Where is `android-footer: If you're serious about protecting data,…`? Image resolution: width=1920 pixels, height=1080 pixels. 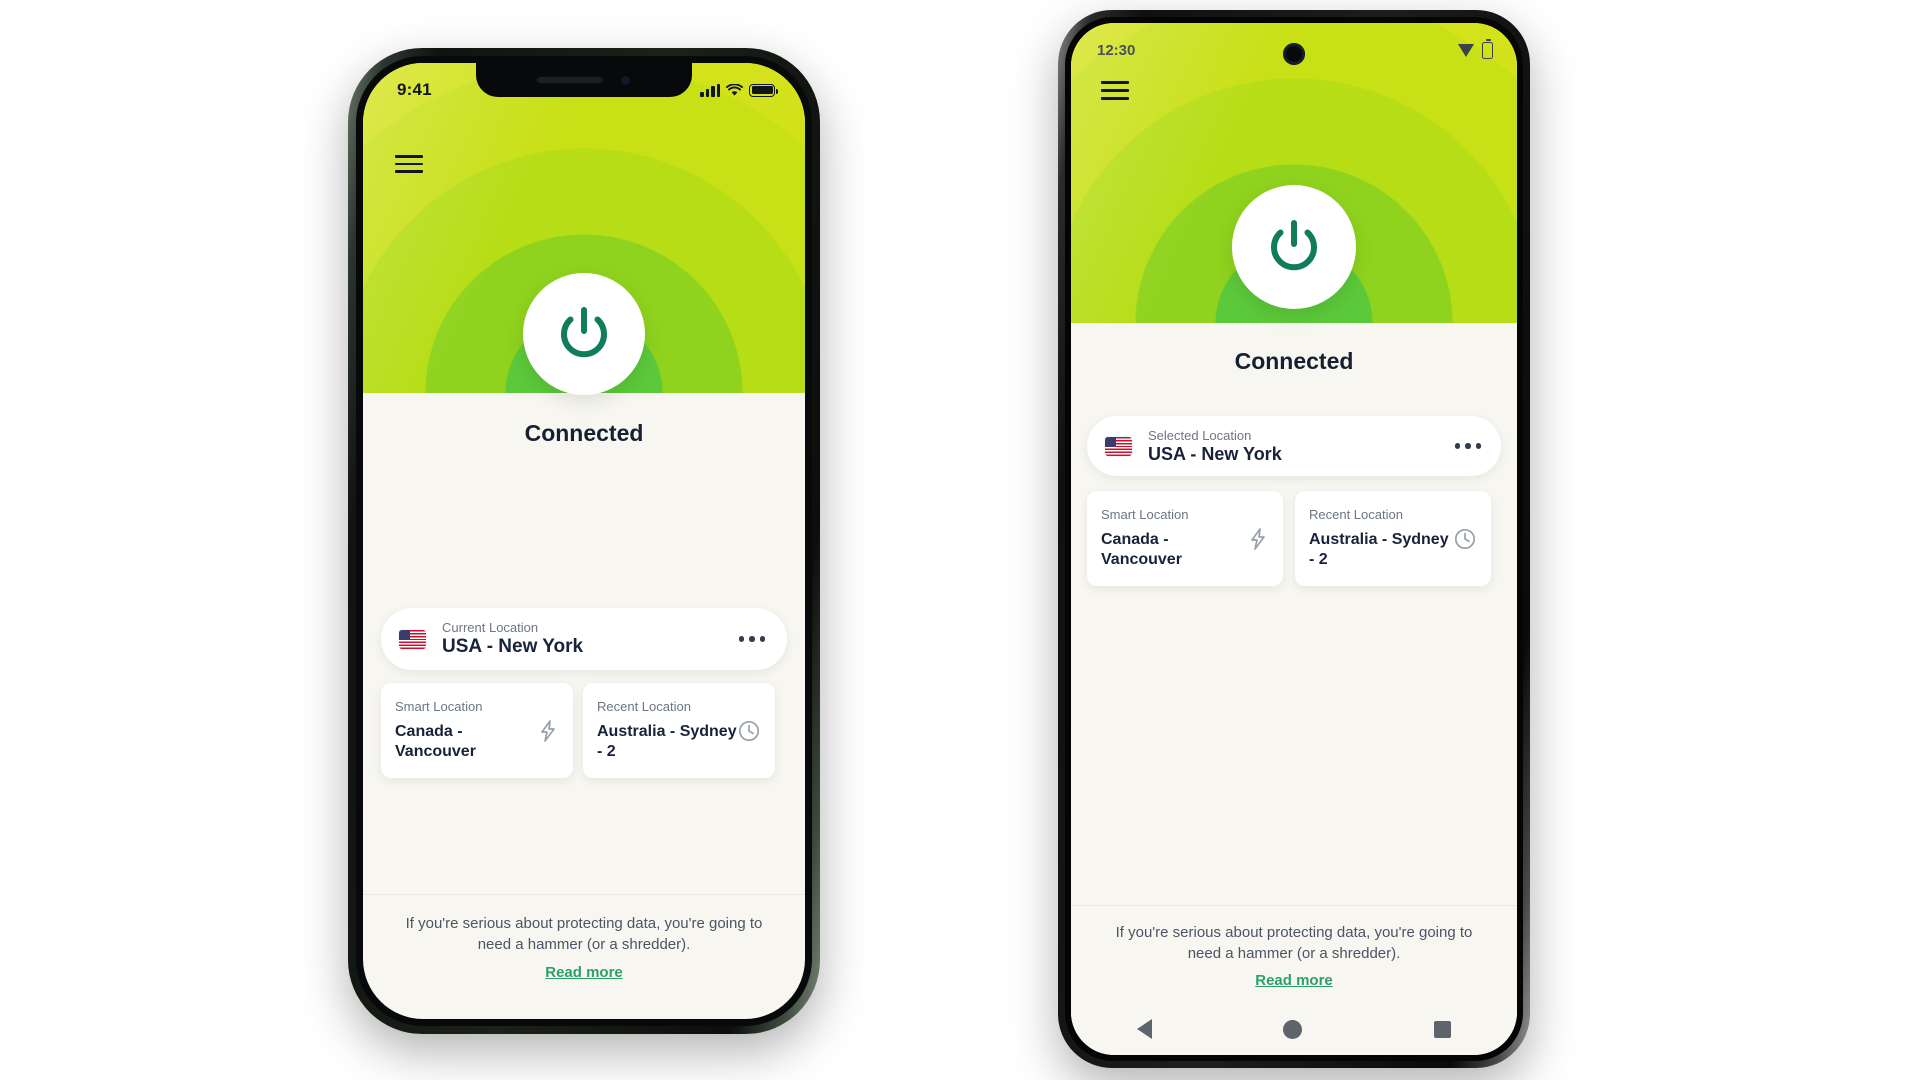 android-footer: If you're serious about protecting data,… is located at coordinates (1294, 954).